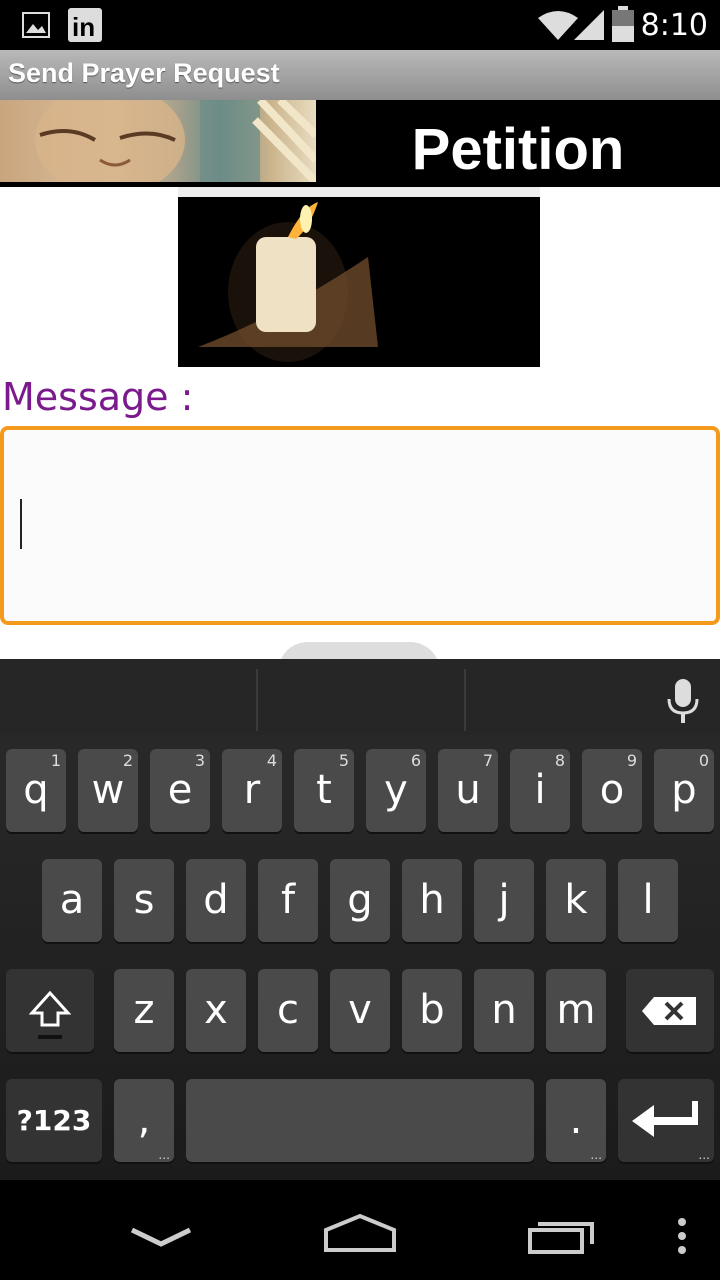 This screenshot has height=1280, width=720. I want to click on symbols-key-label: ?123, so click(54, 1120).